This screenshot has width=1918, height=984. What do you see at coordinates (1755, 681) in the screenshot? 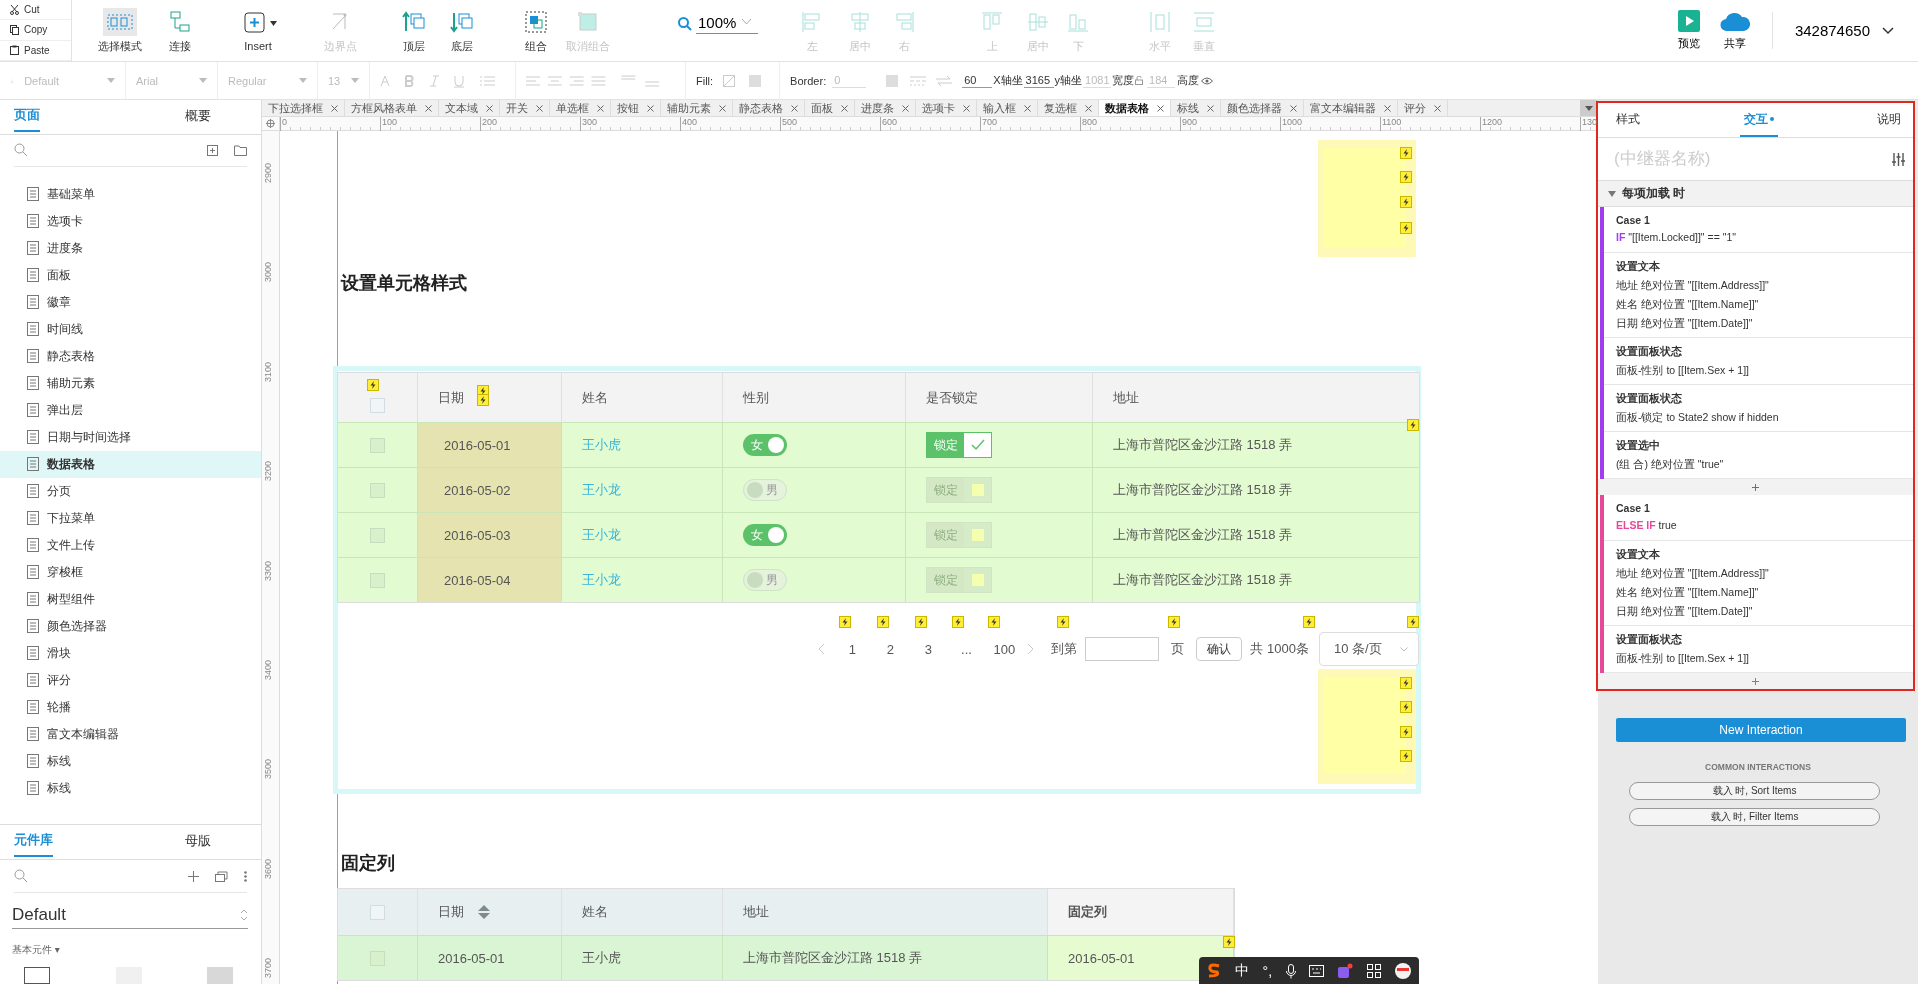
I see `add-case-icon` at bounding box center [1755, 681].